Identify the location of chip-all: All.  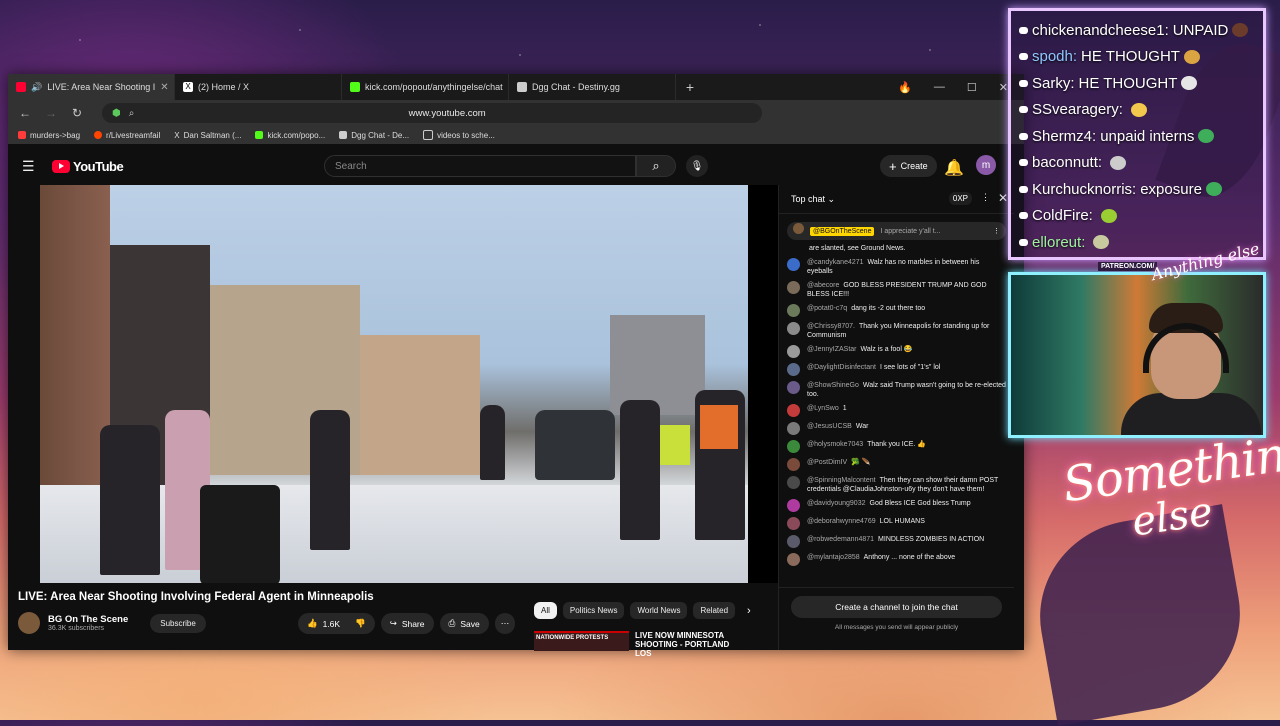
(545, 610).